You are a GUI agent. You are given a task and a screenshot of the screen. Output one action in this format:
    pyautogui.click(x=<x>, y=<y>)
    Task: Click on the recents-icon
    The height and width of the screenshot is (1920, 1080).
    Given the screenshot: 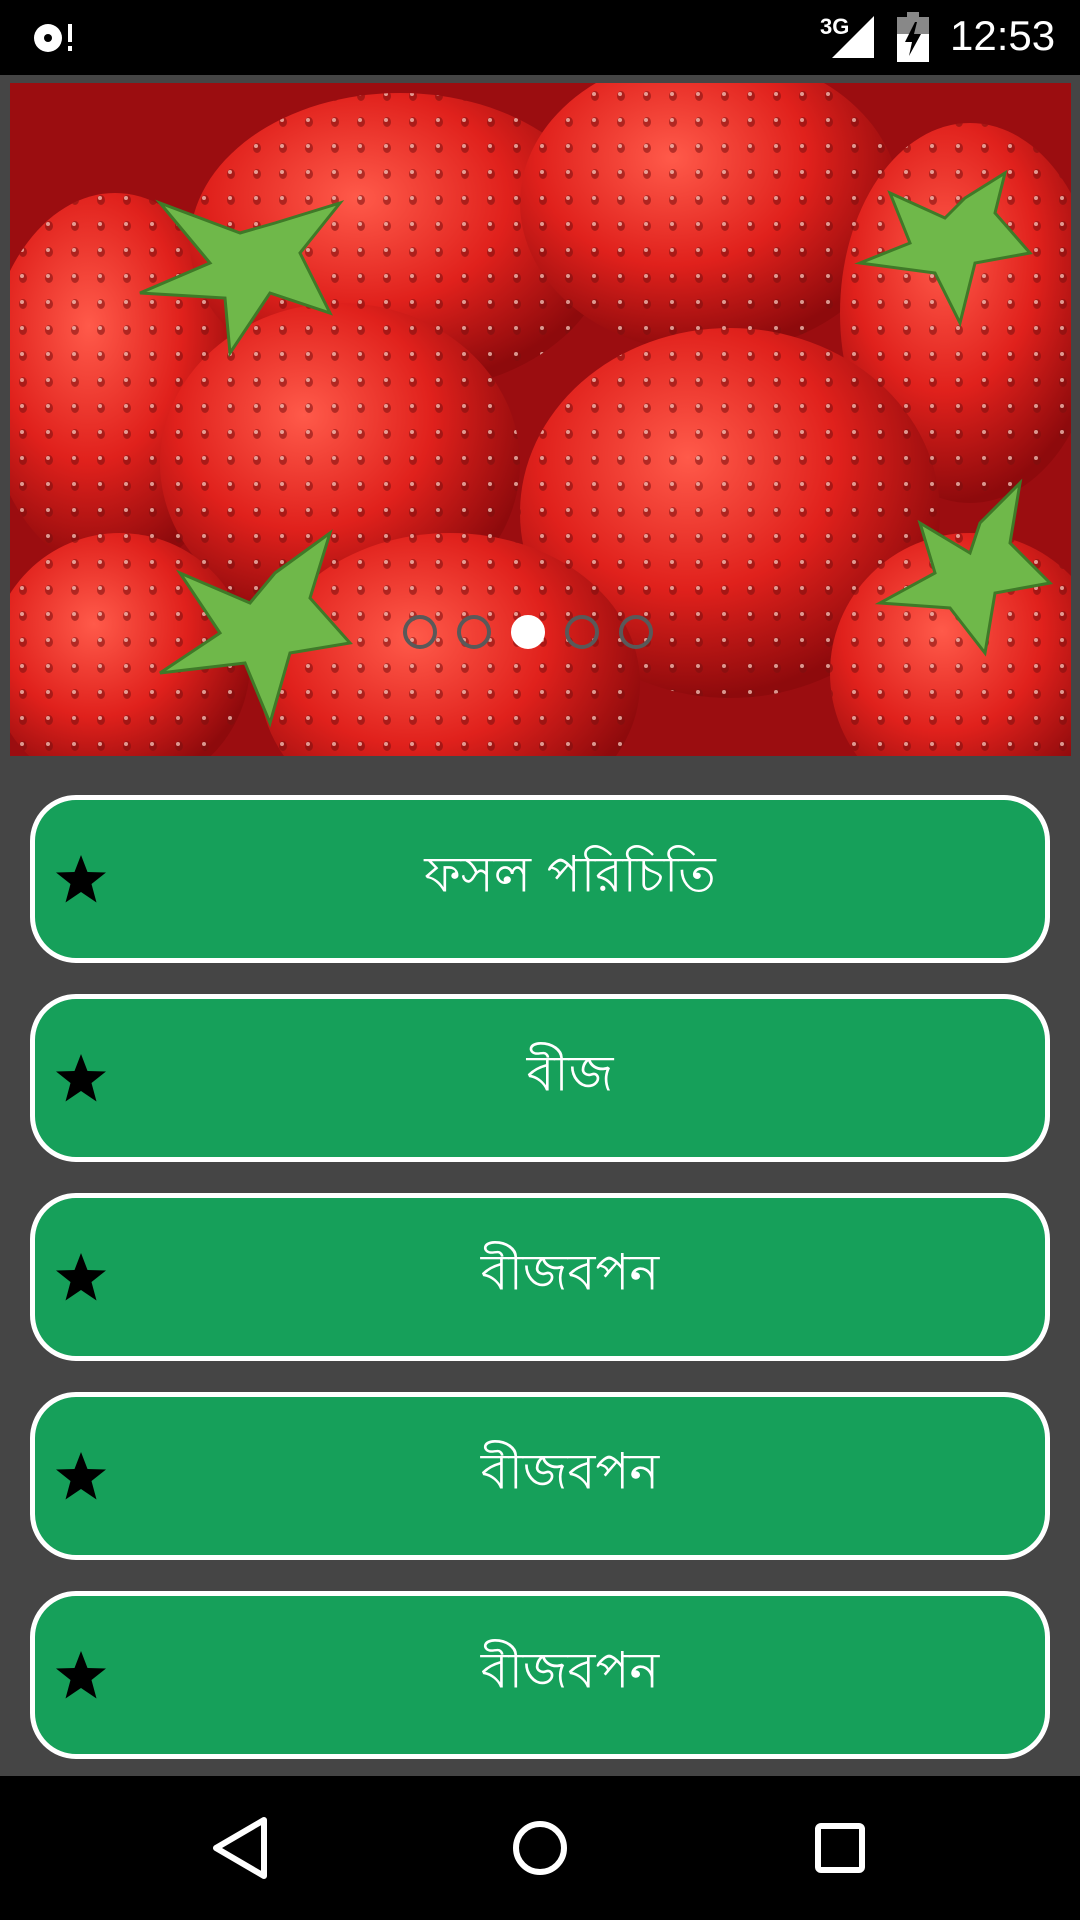 What is the action you would take?
    pyautogui.click(x=840, y=1848)
    